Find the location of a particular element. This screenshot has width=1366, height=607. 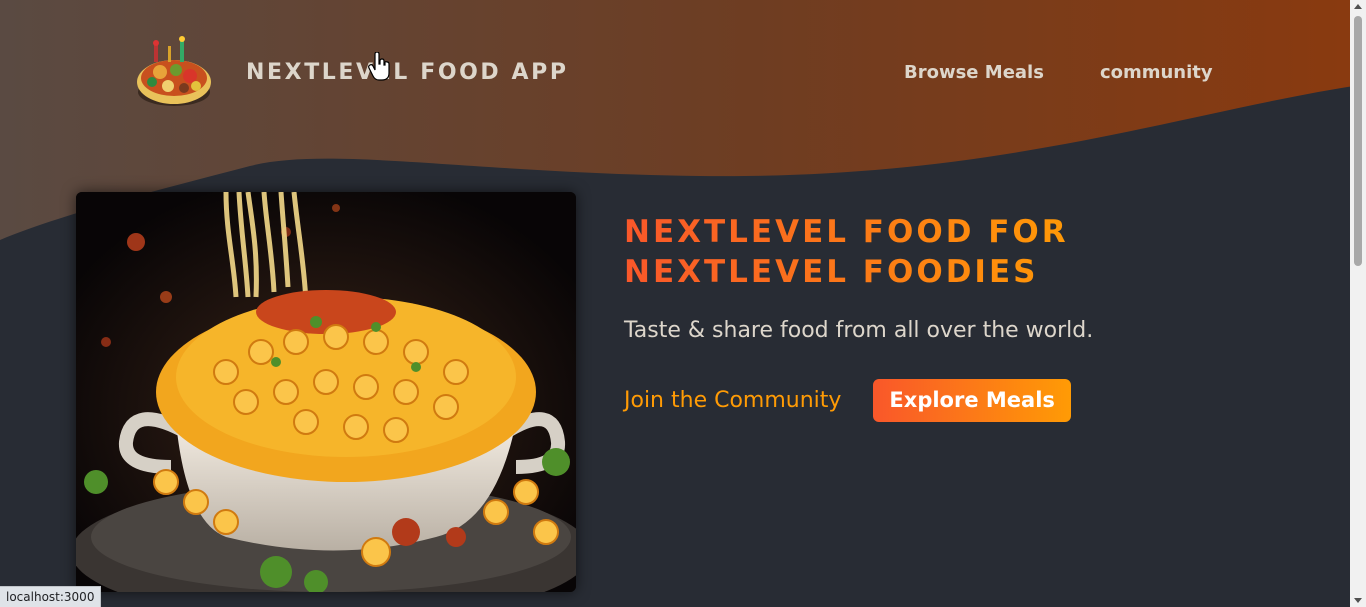

hand-pointer-cursor-icon is located at coordinates (379, 66).